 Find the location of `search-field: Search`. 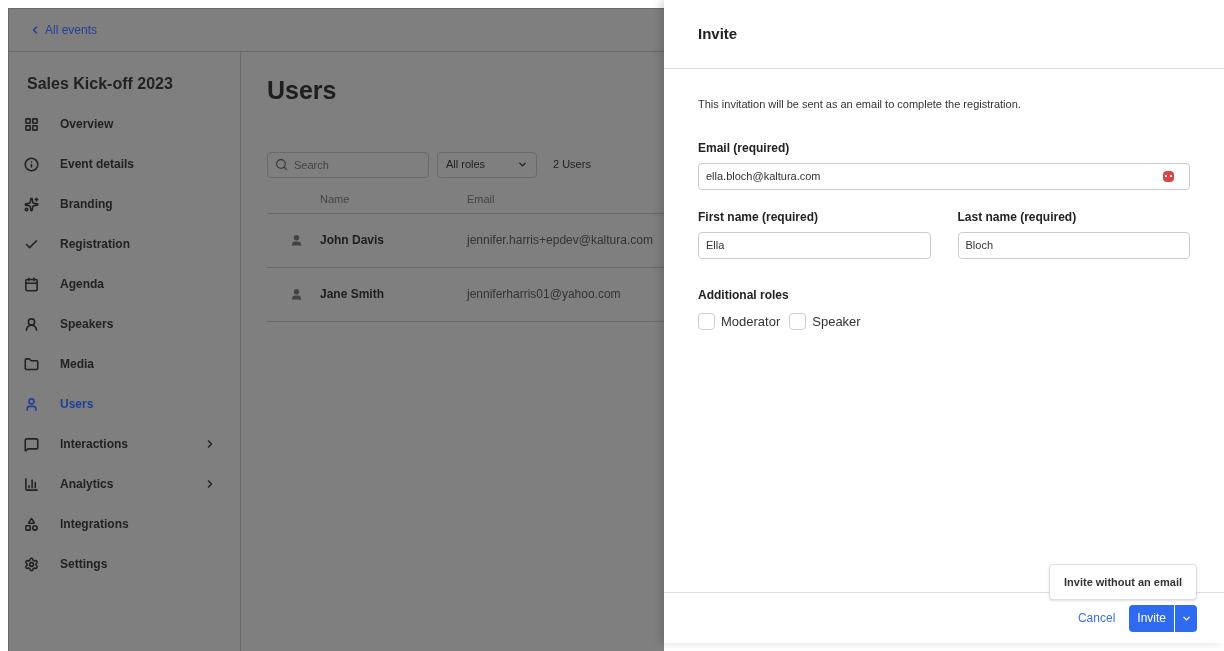

search-field: Search is located at coordinates (348, 164).